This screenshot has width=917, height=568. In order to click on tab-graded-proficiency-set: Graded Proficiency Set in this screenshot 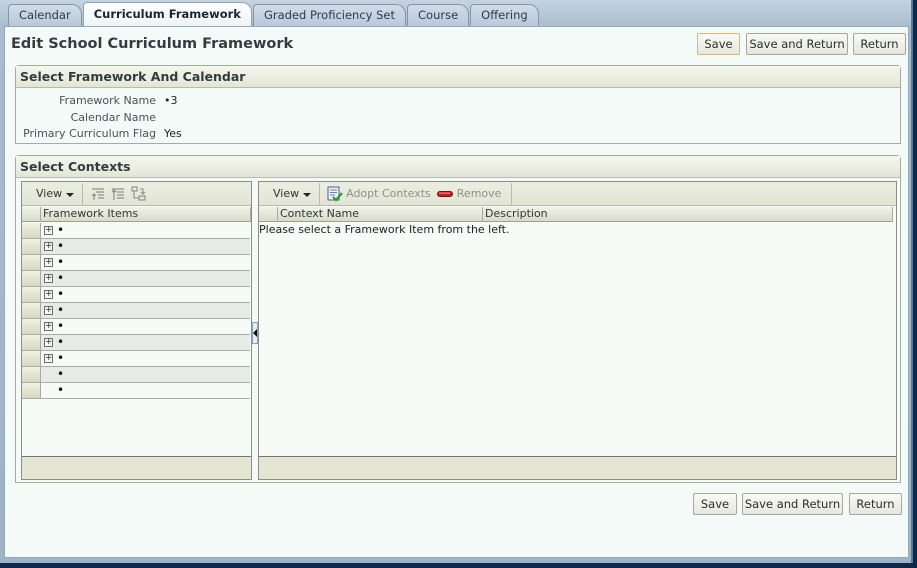, I will do `click(329, 15)`.